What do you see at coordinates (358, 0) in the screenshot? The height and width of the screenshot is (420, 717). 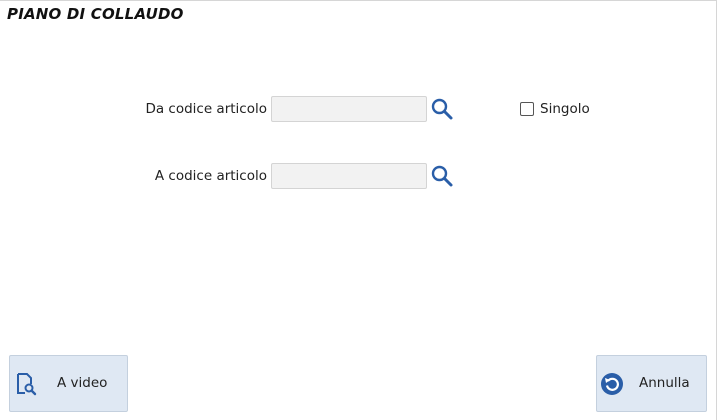 I see `top-border` at bounding box center [358, 0].